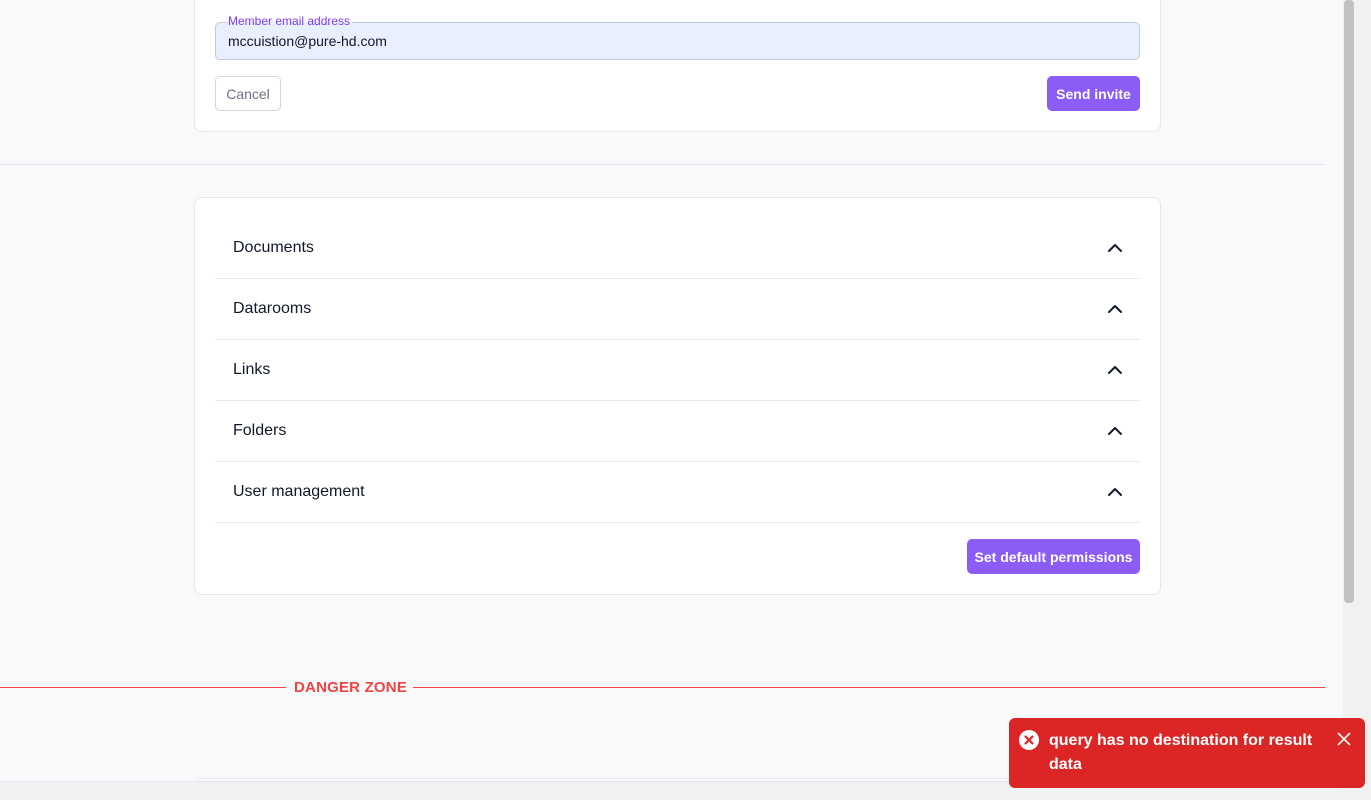 Image resolution: width=1371 pixels, height=800 pixels. What do you see at coordinates (1093, 93) in the screenshot?
I see `send-invite-button: Send invite` at bounding box center [1093, 93].